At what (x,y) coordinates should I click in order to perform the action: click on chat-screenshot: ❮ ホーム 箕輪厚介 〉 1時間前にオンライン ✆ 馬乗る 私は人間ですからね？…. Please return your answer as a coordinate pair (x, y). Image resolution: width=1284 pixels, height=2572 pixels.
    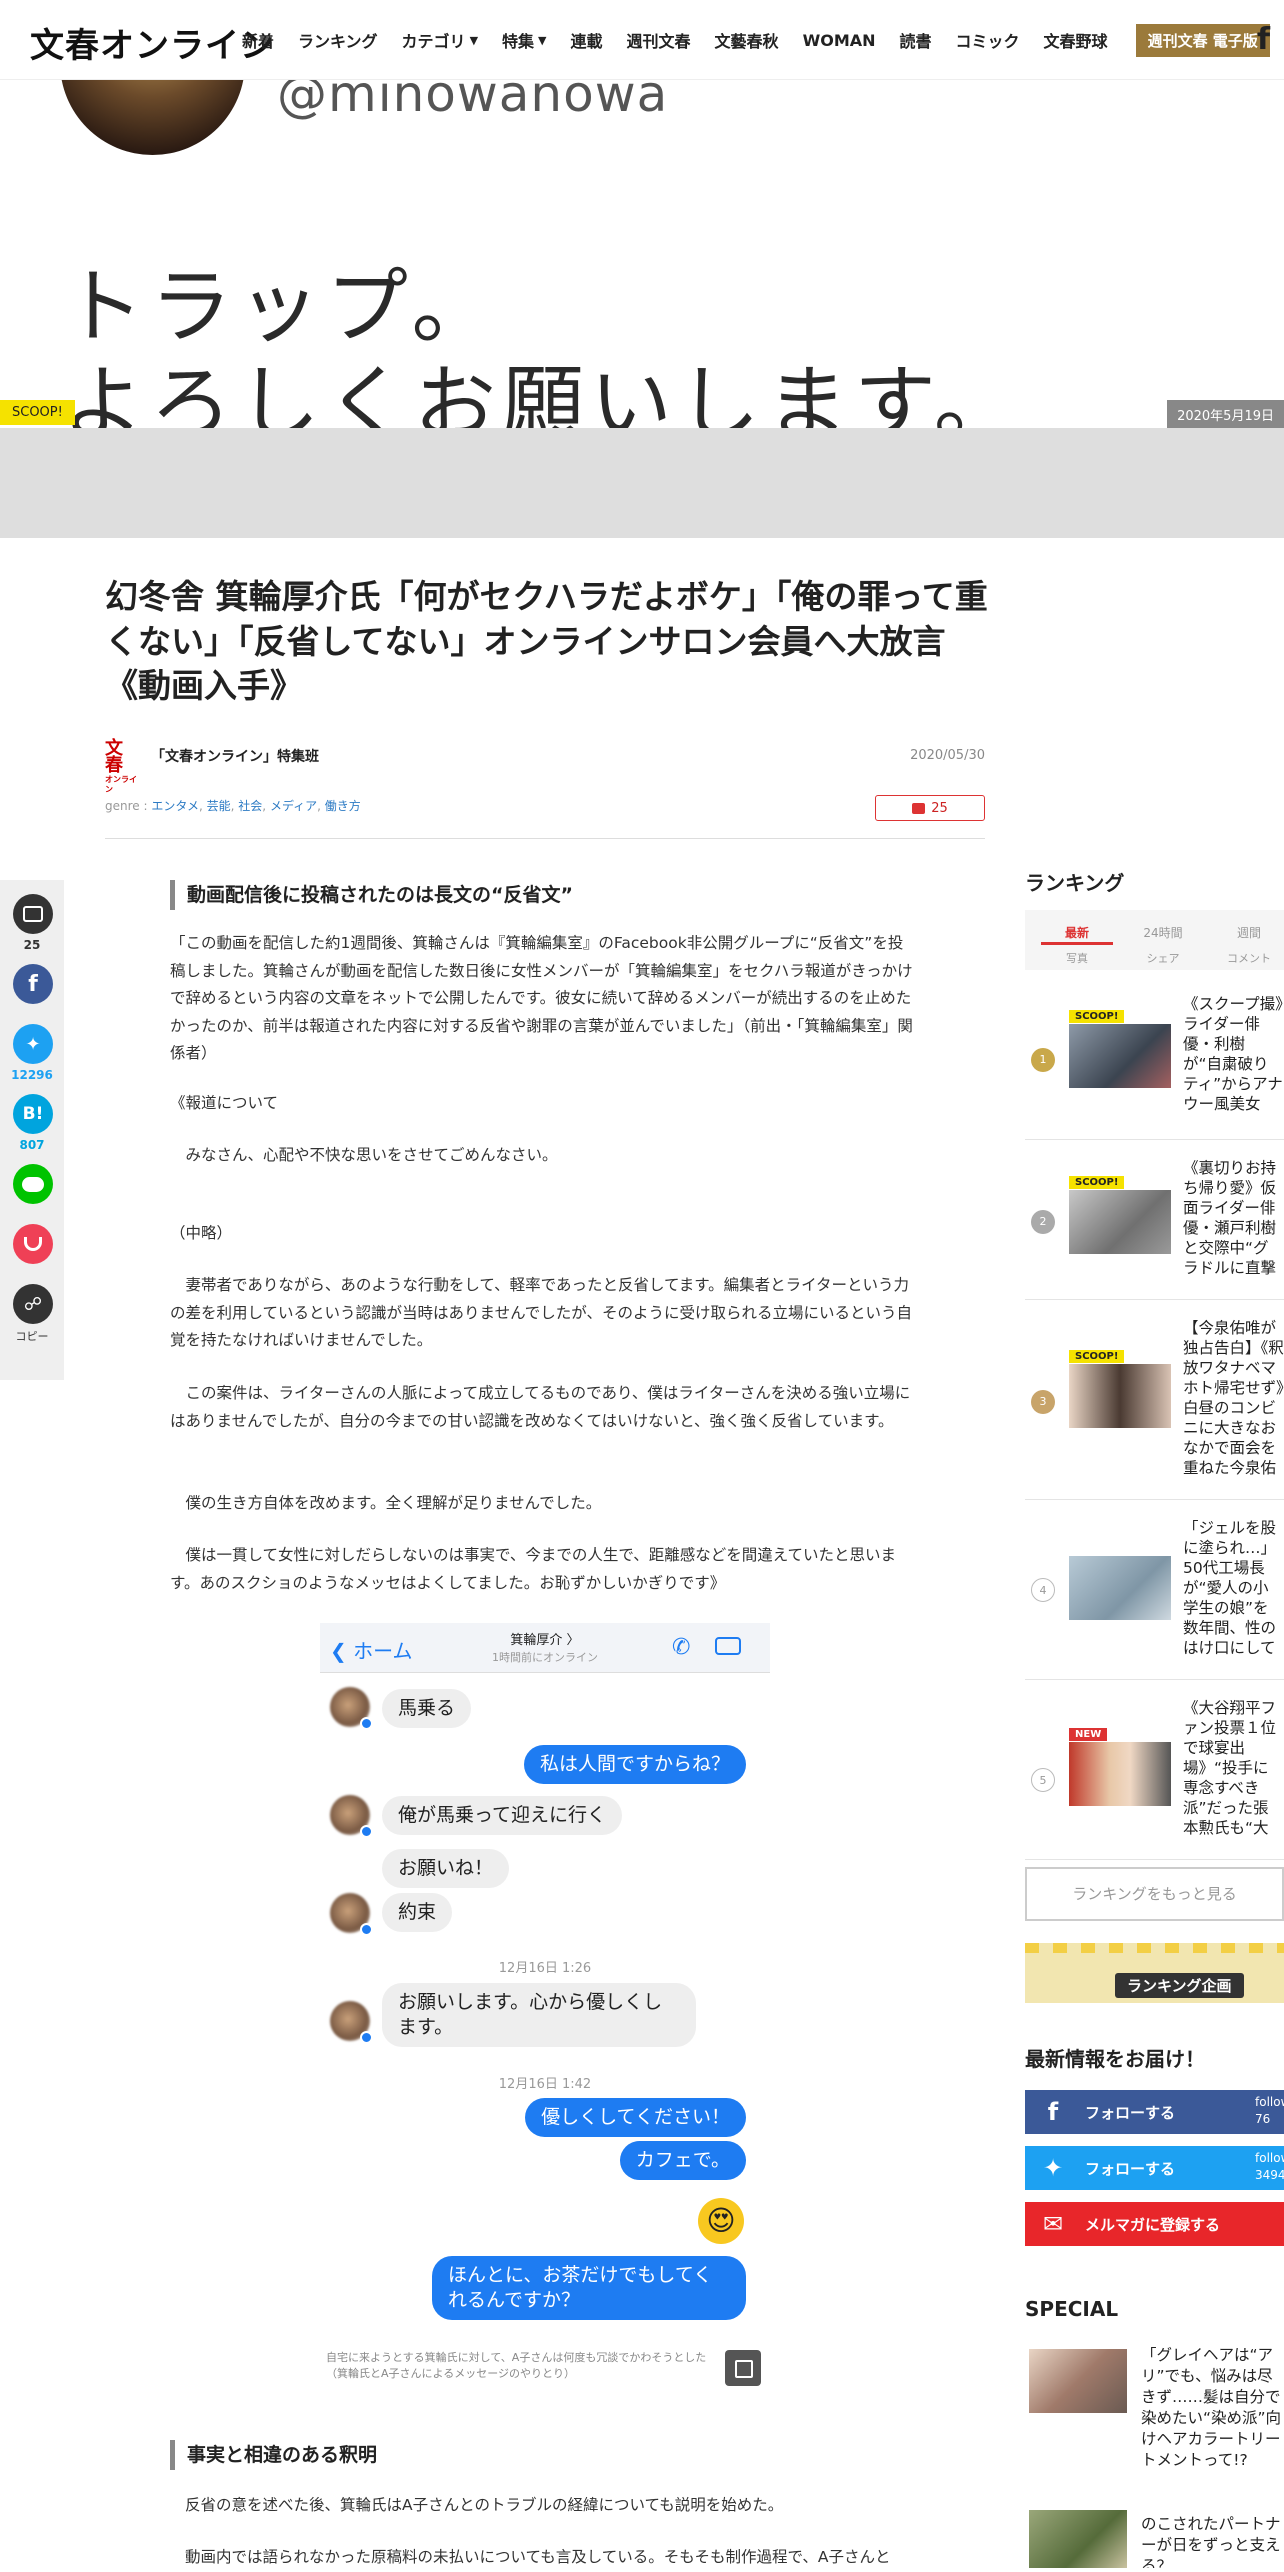
    Looking at the image, I should click on (545, 1973).